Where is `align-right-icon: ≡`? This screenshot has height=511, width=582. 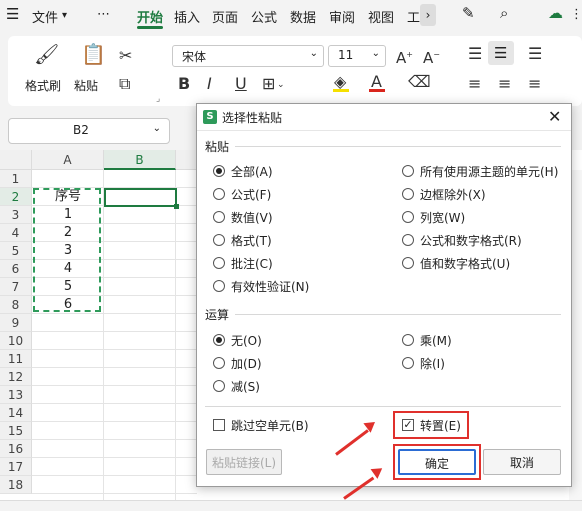
align-right-icon: ≡ is located at coordinates (534, 84).